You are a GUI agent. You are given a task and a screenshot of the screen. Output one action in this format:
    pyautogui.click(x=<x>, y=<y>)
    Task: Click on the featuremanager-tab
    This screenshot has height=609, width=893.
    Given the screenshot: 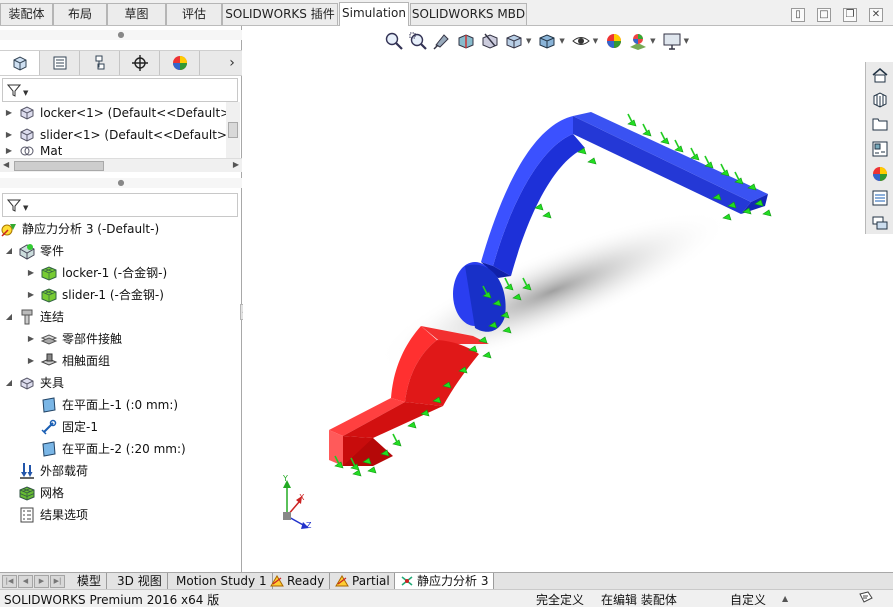 What is the action you would take?
    pyautogui.click(x=20, y=63)
    